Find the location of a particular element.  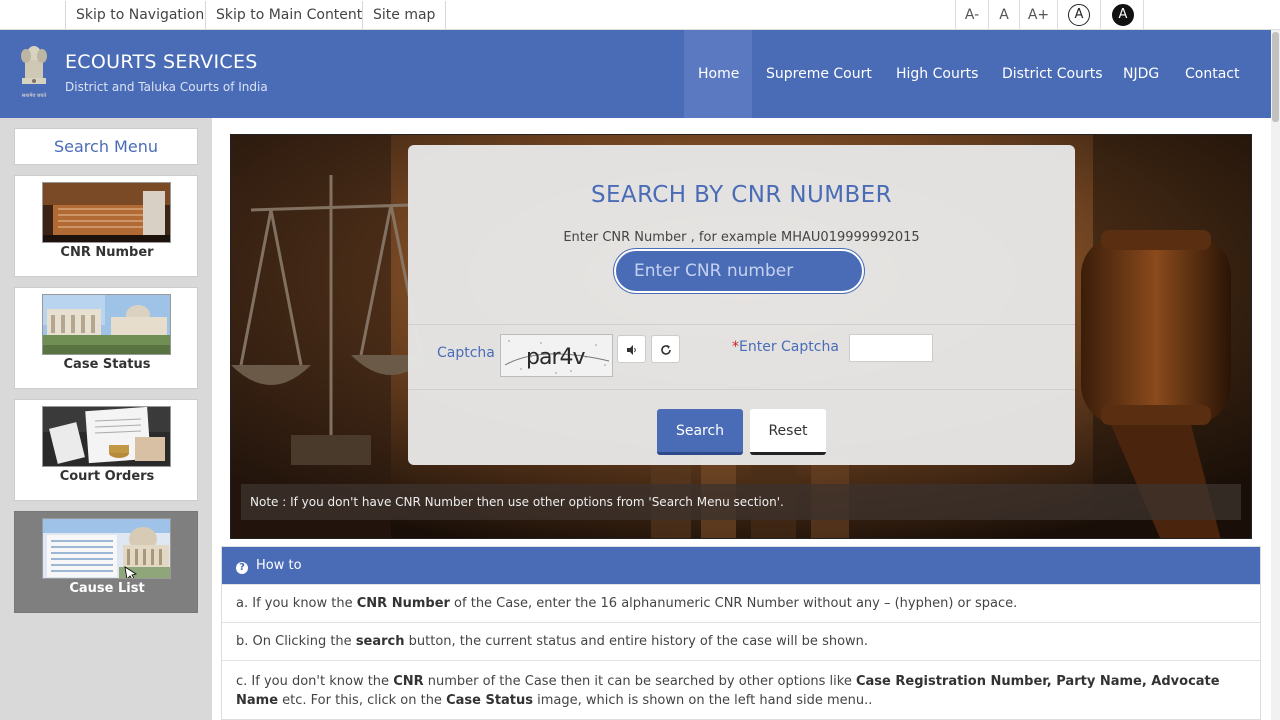

nav-contact-us: Contact Us is located at coordinates (1221, 100).